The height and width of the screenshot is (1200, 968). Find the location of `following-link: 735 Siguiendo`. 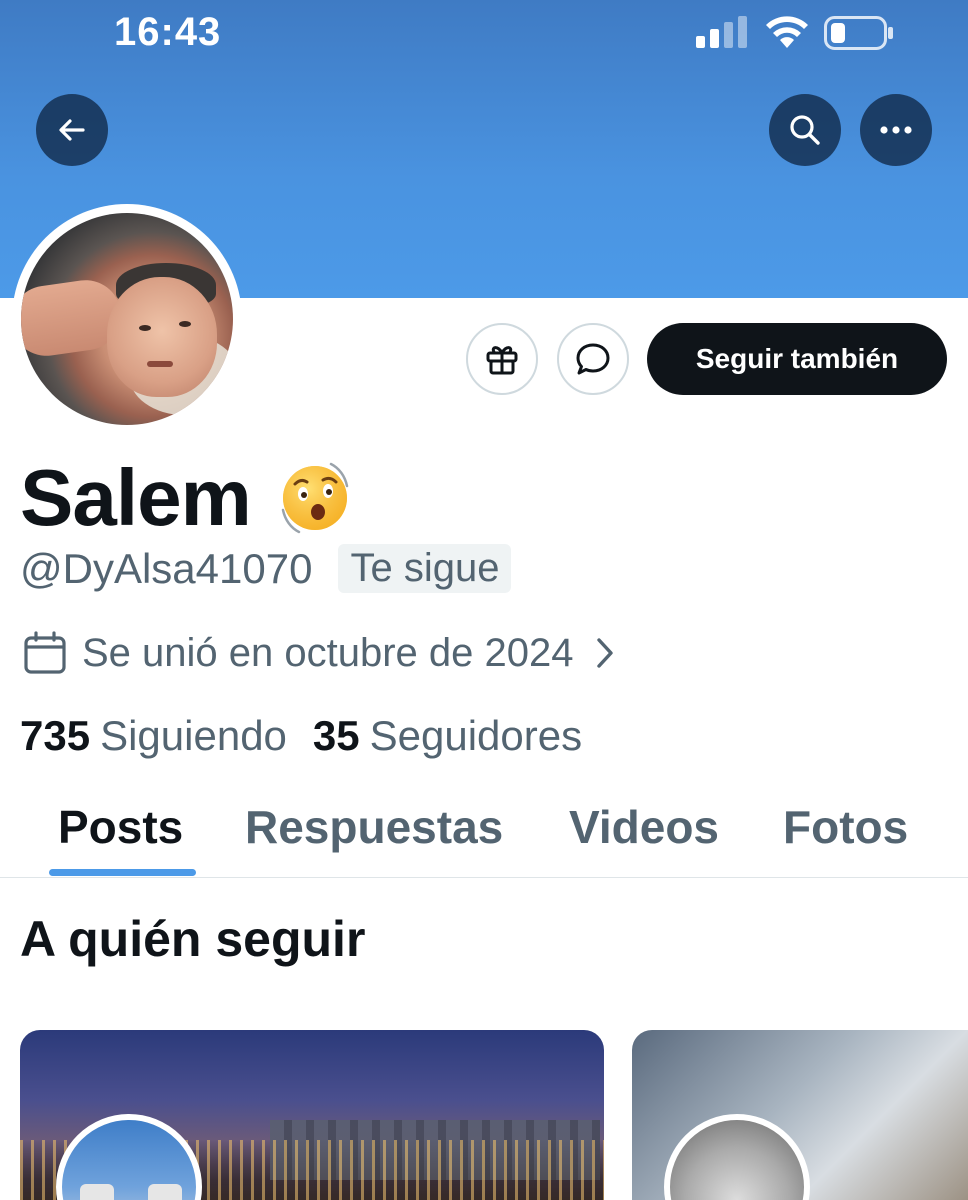

following-link: 735 Siguiendo is located at coordinates (153, 736).